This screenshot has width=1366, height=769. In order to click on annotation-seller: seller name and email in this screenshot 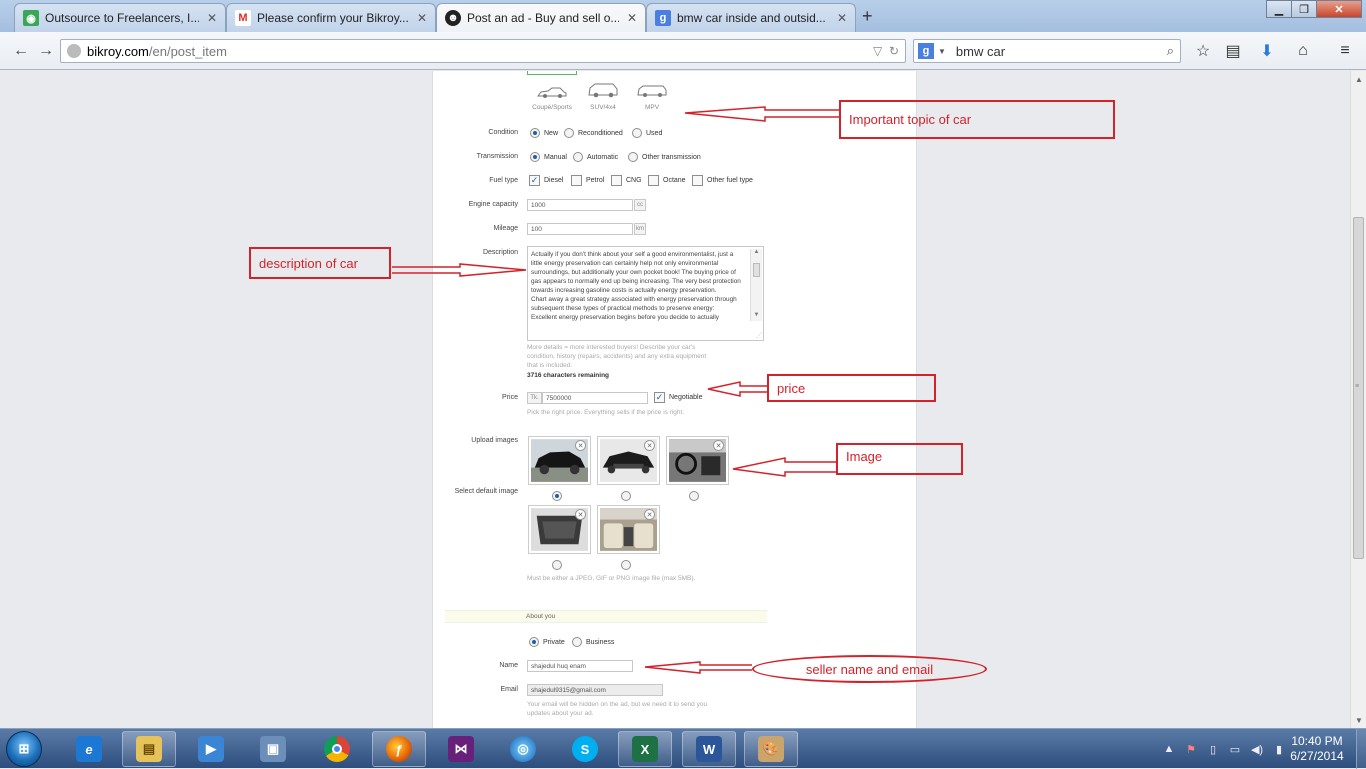, I will do `click(869, 669)`.